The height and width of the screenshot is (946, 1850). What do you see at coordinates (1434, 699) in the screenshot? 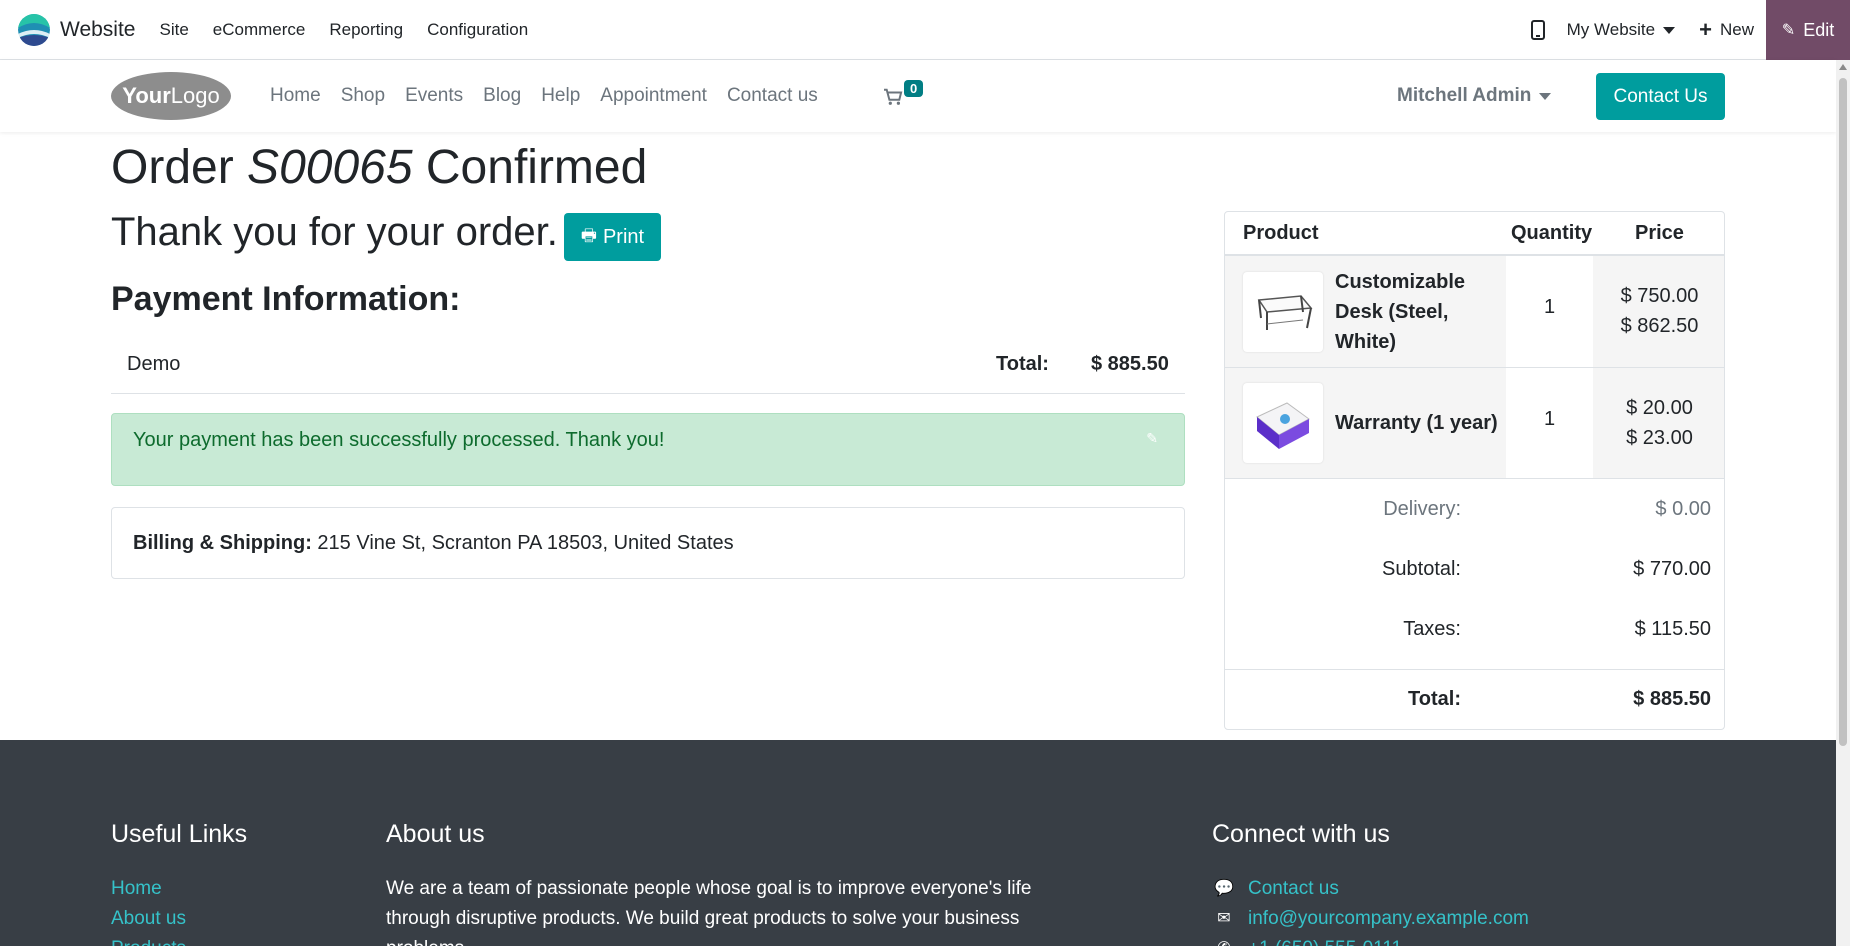
I see `grand-total-label: Total:` at bounding box center [1434, 699].